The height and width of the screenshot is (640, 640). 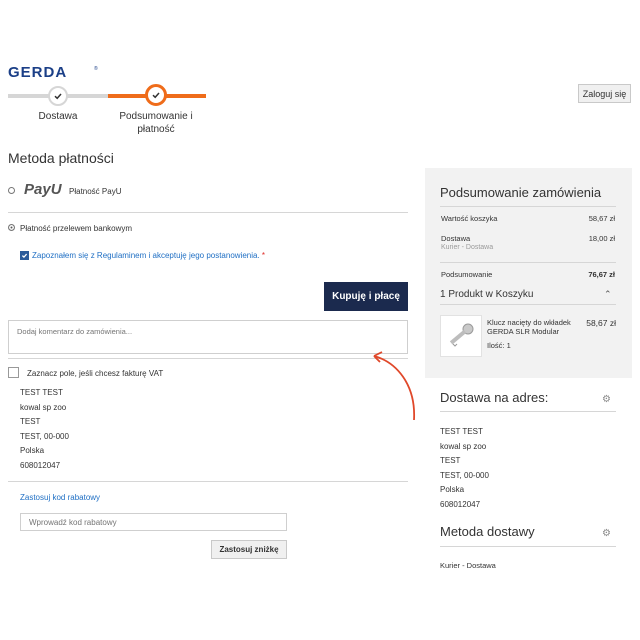 I want to click on shipping-method-sub: Kurier - Dostawa, so click(x=467, y=247).